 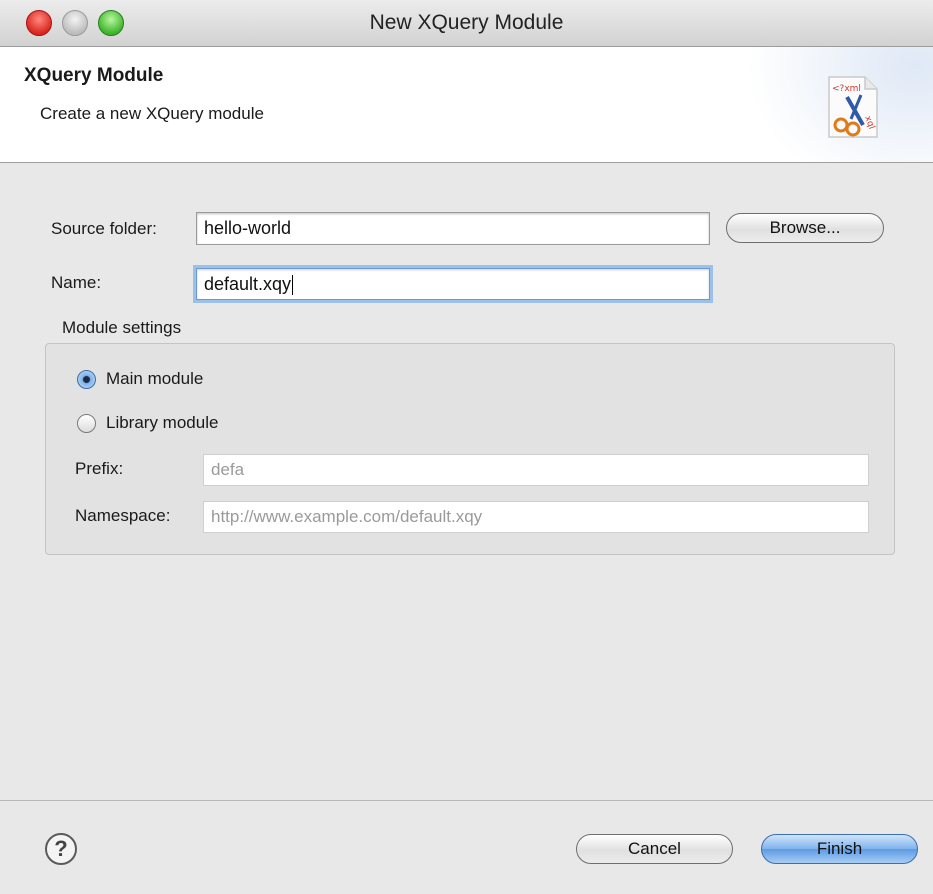 What do you see at coordinates (122, 327) in the screenshot?
I see `module-settings-label: Module settings` at bounding box center [122, 327].